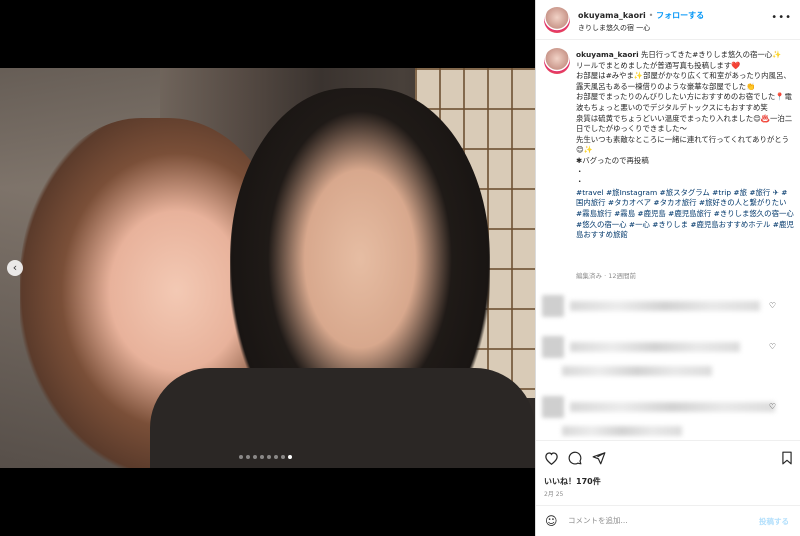 The width and height of the screenshot is (800, 536). I want to click on more-dots-icon: •••, so click(781, 17).